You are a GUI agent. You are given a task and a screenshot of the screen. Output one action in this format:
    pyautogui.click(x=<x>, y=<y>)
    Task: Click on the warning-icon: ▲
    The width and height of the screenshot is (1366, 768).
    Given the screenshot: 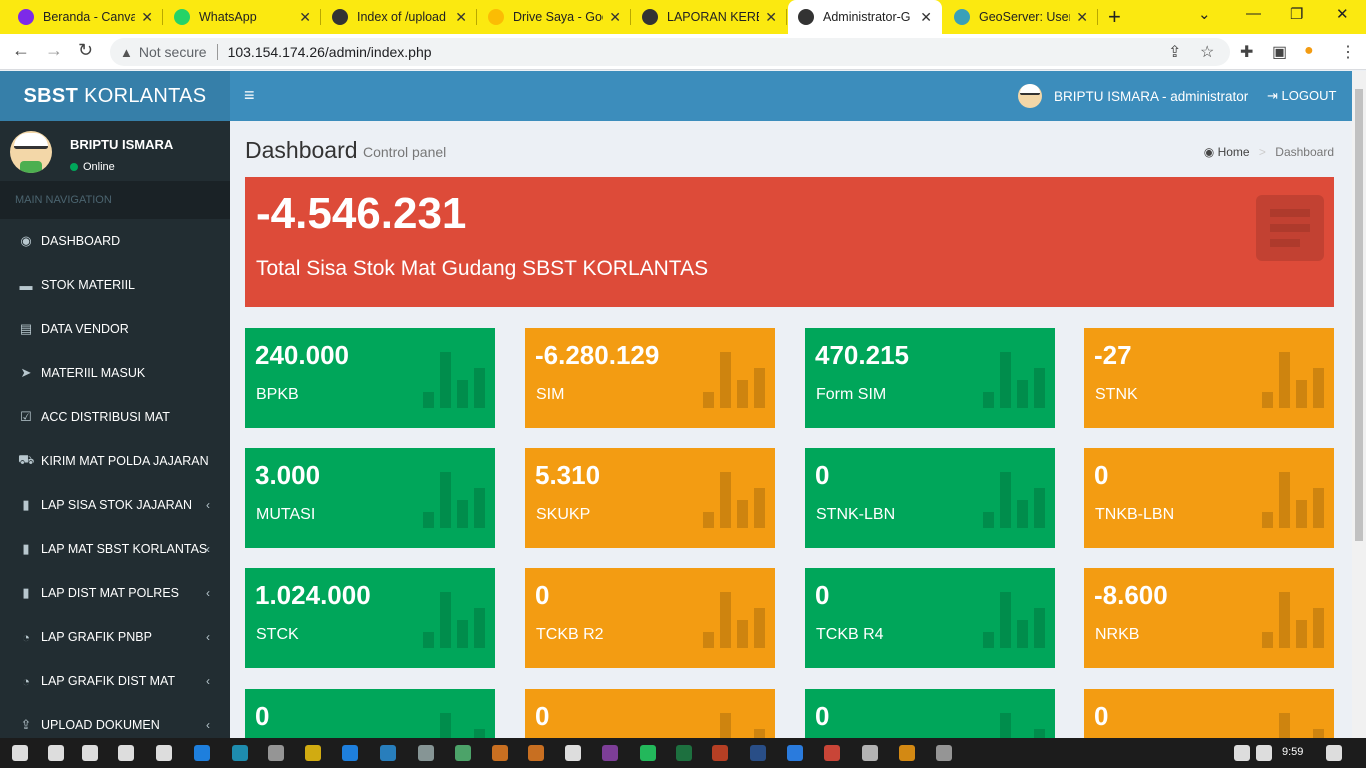 What is the action you would take?
    pyautogui.click(x=126, y=52)
    